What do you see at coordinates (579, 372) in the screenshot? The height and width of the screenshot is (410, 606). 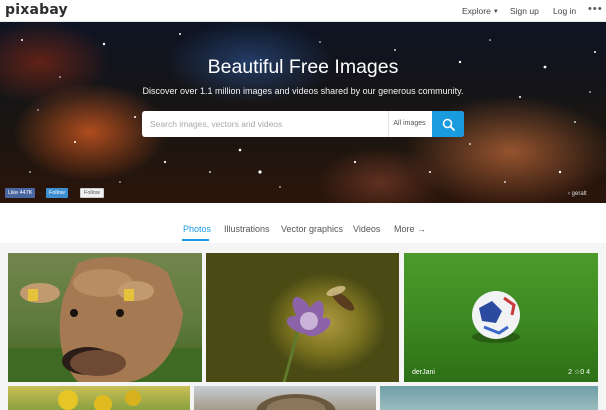 I see `tile-stats: 2 ☆0 4` at bounding box center [579, 372].